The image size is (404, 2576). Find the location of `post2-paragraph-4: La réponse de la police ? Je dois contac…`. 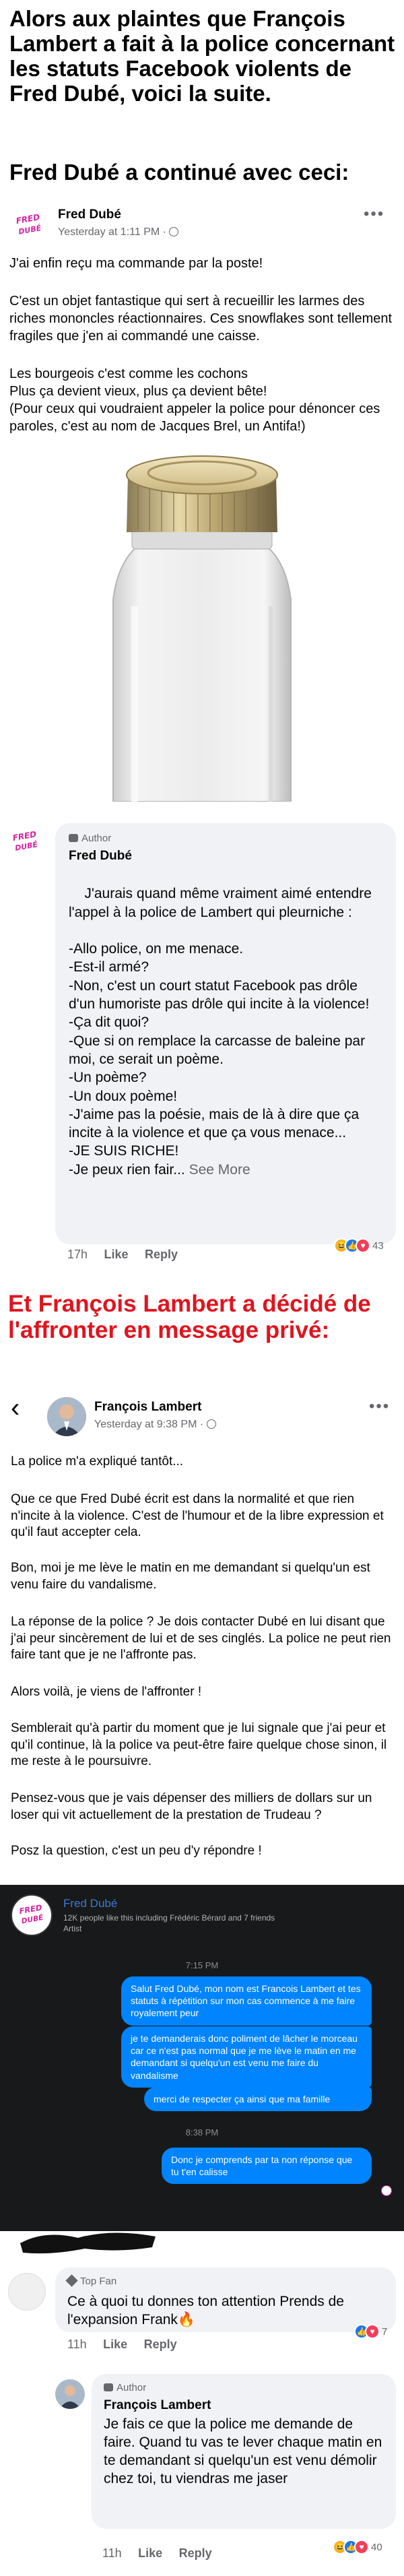

post2-paragraph-4: La réponse de la police ? Je dois contac… is located at coordinates (203, 1639).